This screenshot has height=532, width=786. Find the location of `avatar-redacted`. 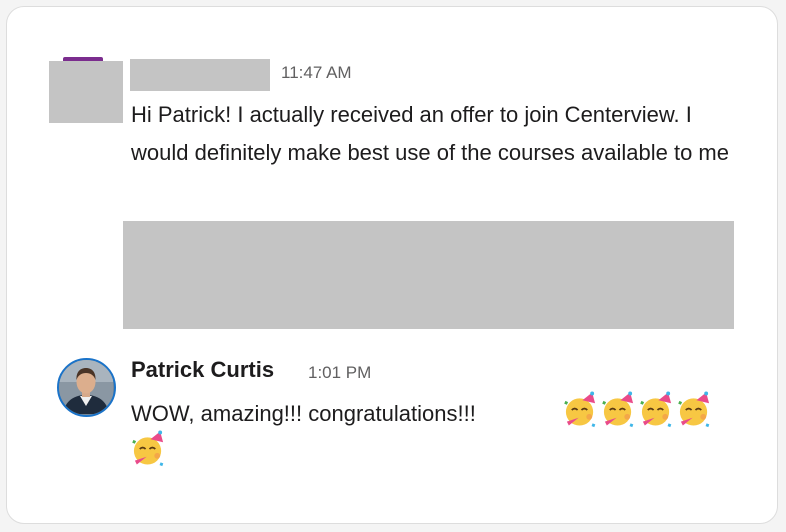

avatar-redacted is located at coordinates (86, 90).